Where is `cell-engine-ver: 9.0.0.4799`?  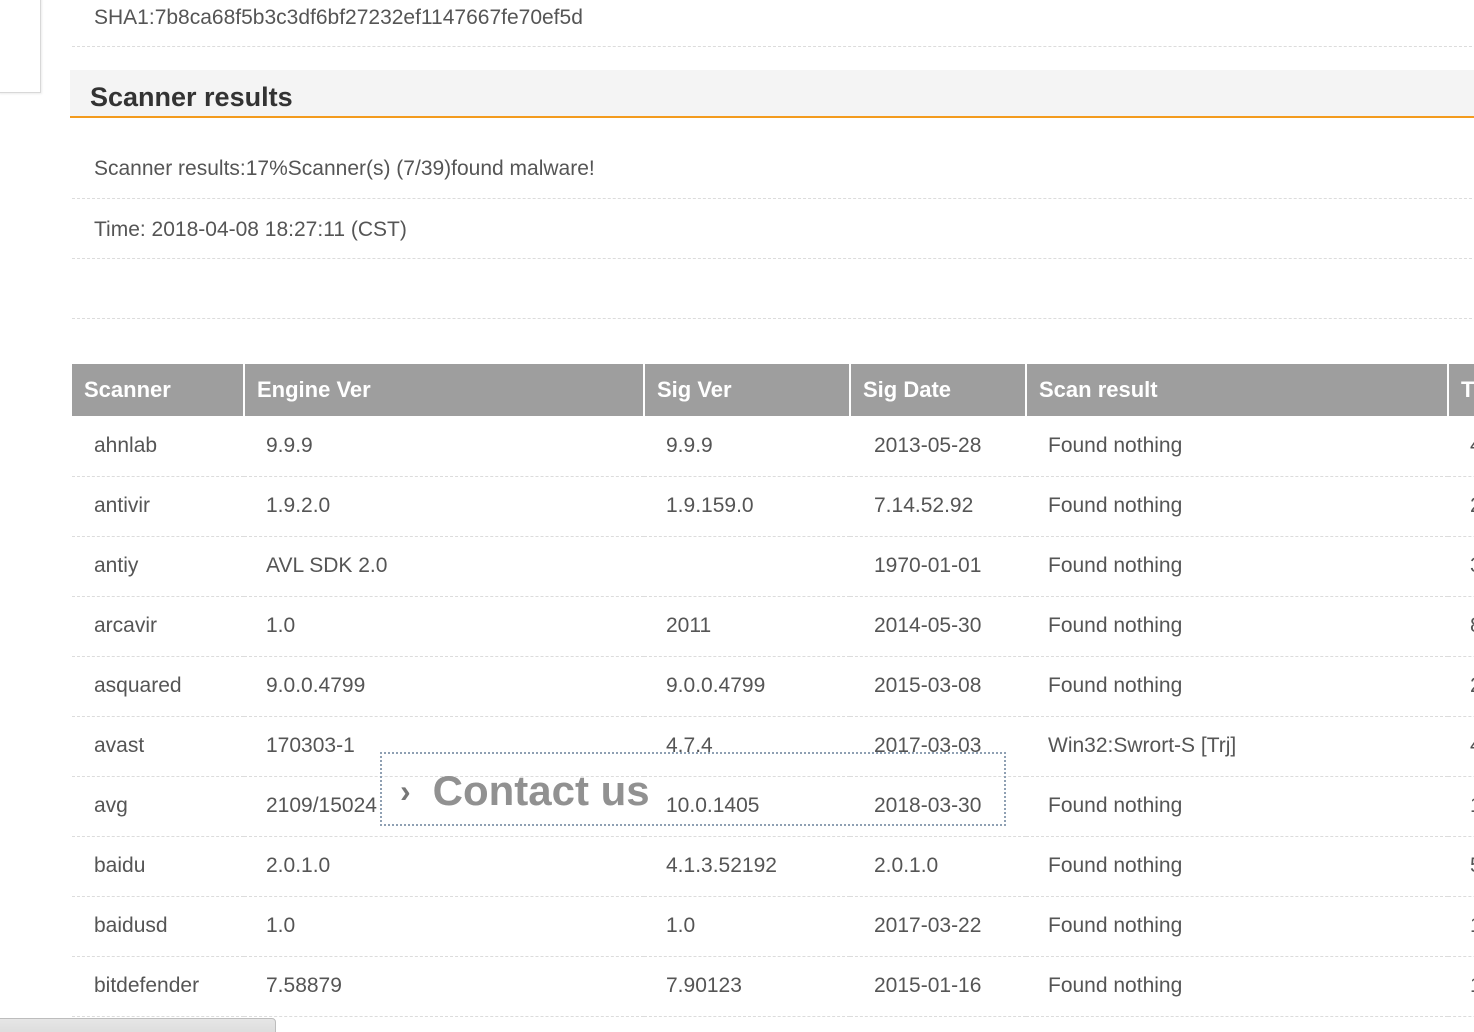 cell-engine-ver: 9.0.0.4799 is located at coordinates (444, 686).